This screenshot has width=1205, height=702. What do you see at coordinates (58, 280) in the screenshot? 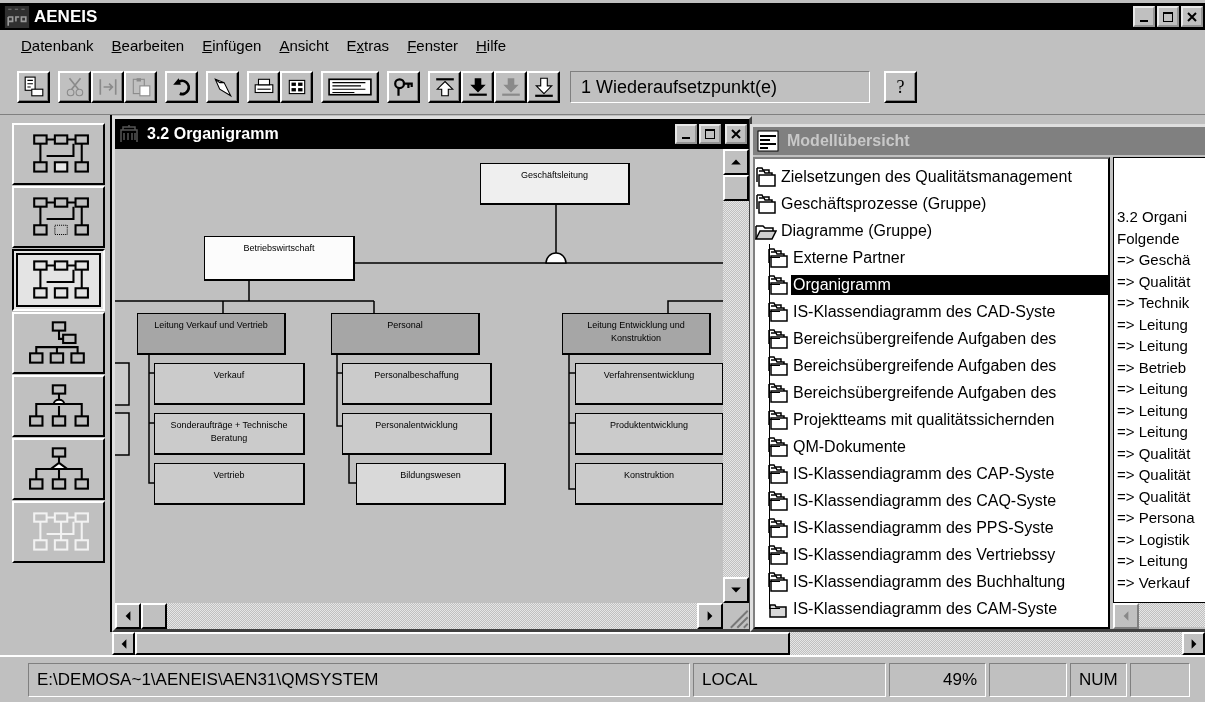
I see `layout-button` at bounding box center [58, 280].